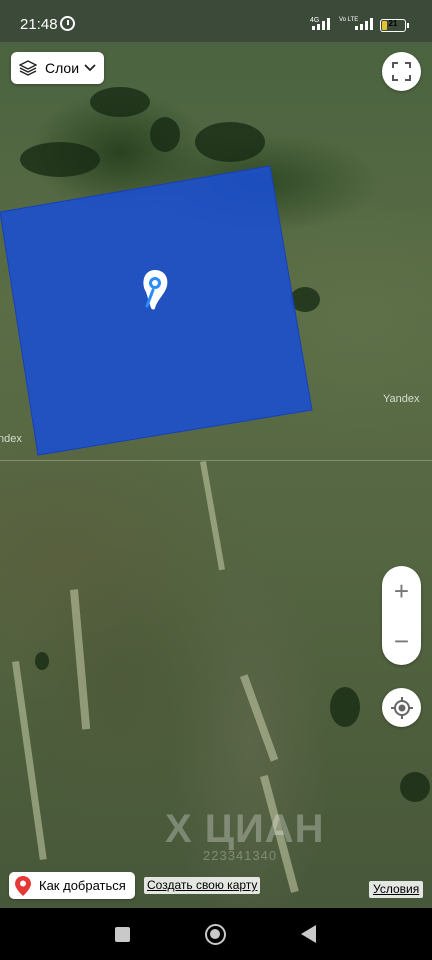 Image resolution: width=432 pixels, height=960 pixels. I want to click on layers-icon, so click(28, 68).